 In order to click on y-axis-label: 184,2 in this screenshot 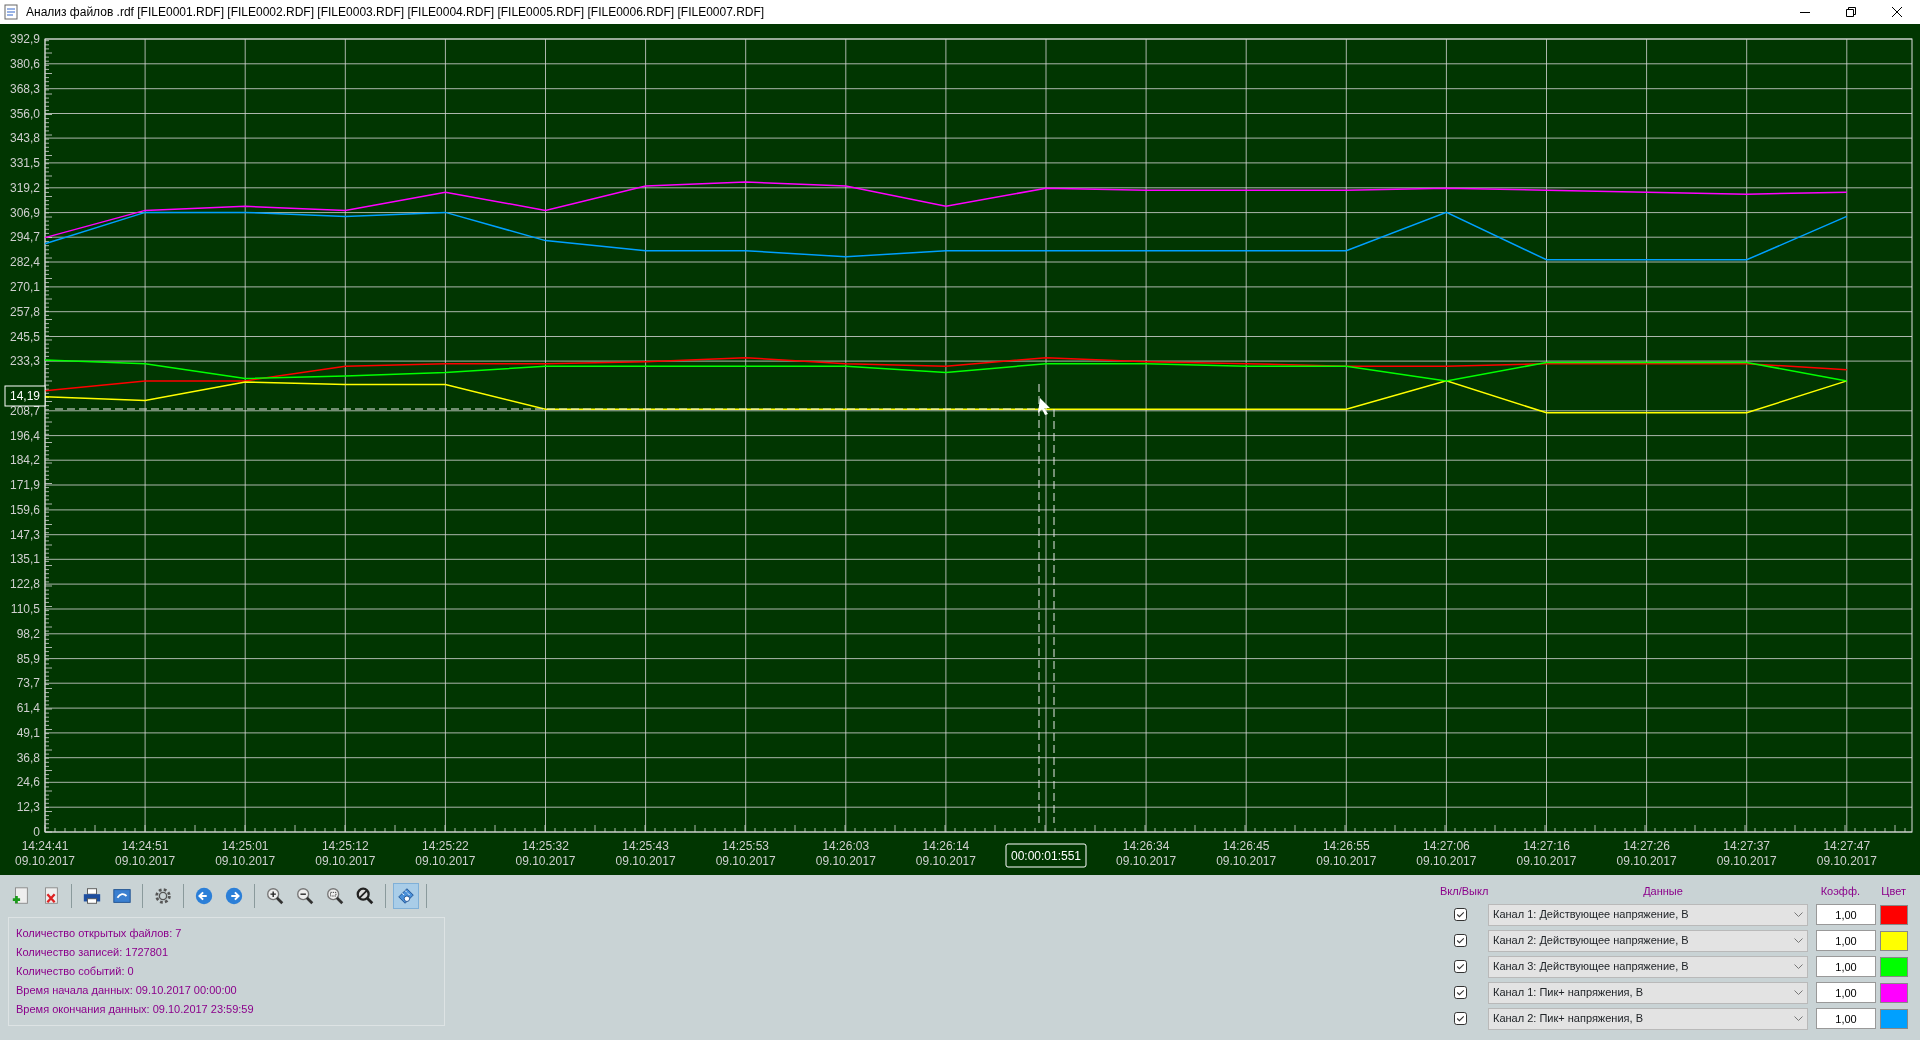, I will do `click(24, 460)`.